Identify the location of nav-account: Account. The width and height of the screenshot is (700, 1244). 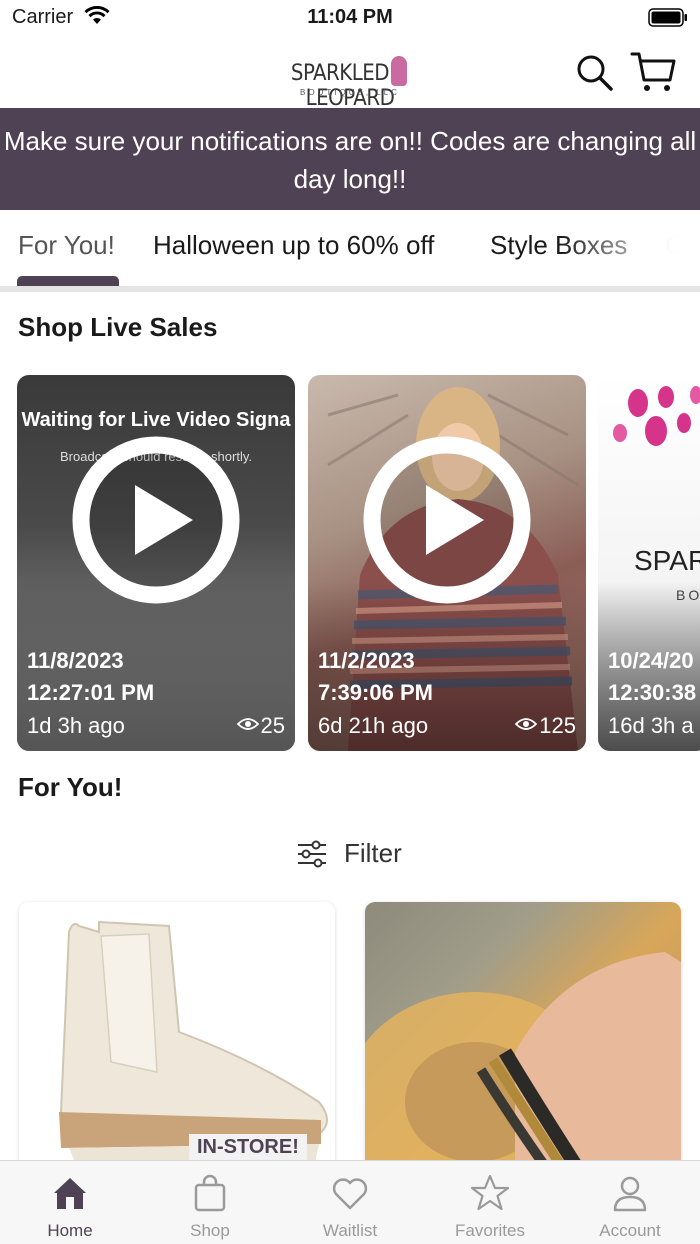
(630, 1202).